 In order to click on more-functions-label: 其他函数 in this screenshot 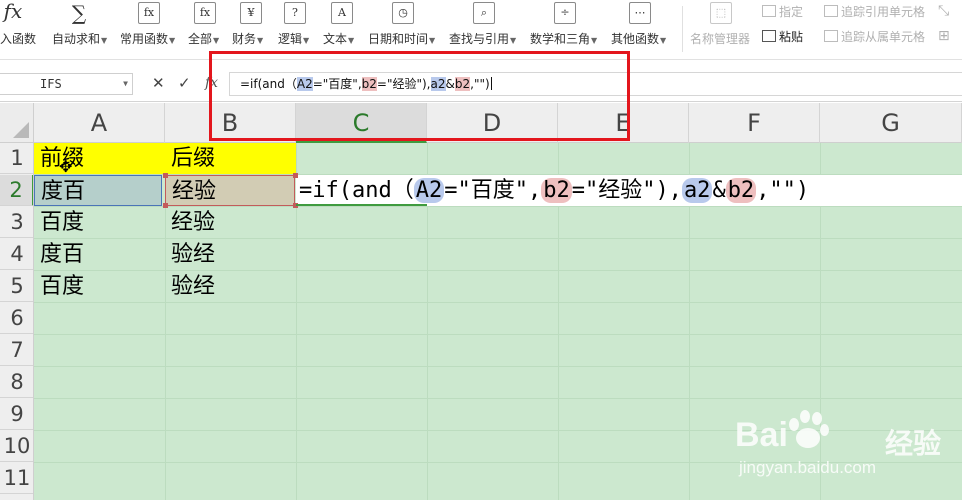, I will do `click(635, 39)`.